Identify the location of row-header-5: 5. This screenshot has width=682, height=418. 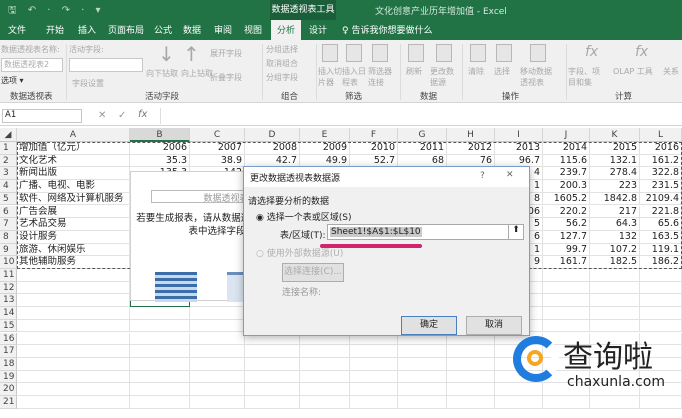
(8, 199).